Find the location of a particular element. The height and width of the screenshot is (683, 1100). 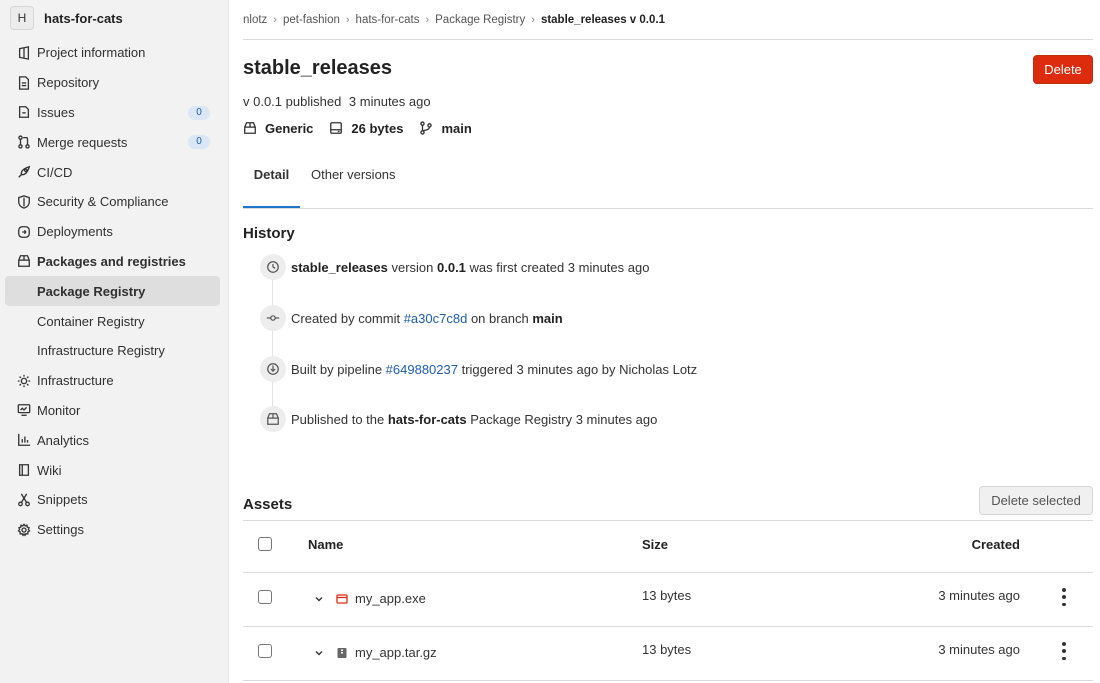

tab-detail: Detail is located at coordinates (271, 187).